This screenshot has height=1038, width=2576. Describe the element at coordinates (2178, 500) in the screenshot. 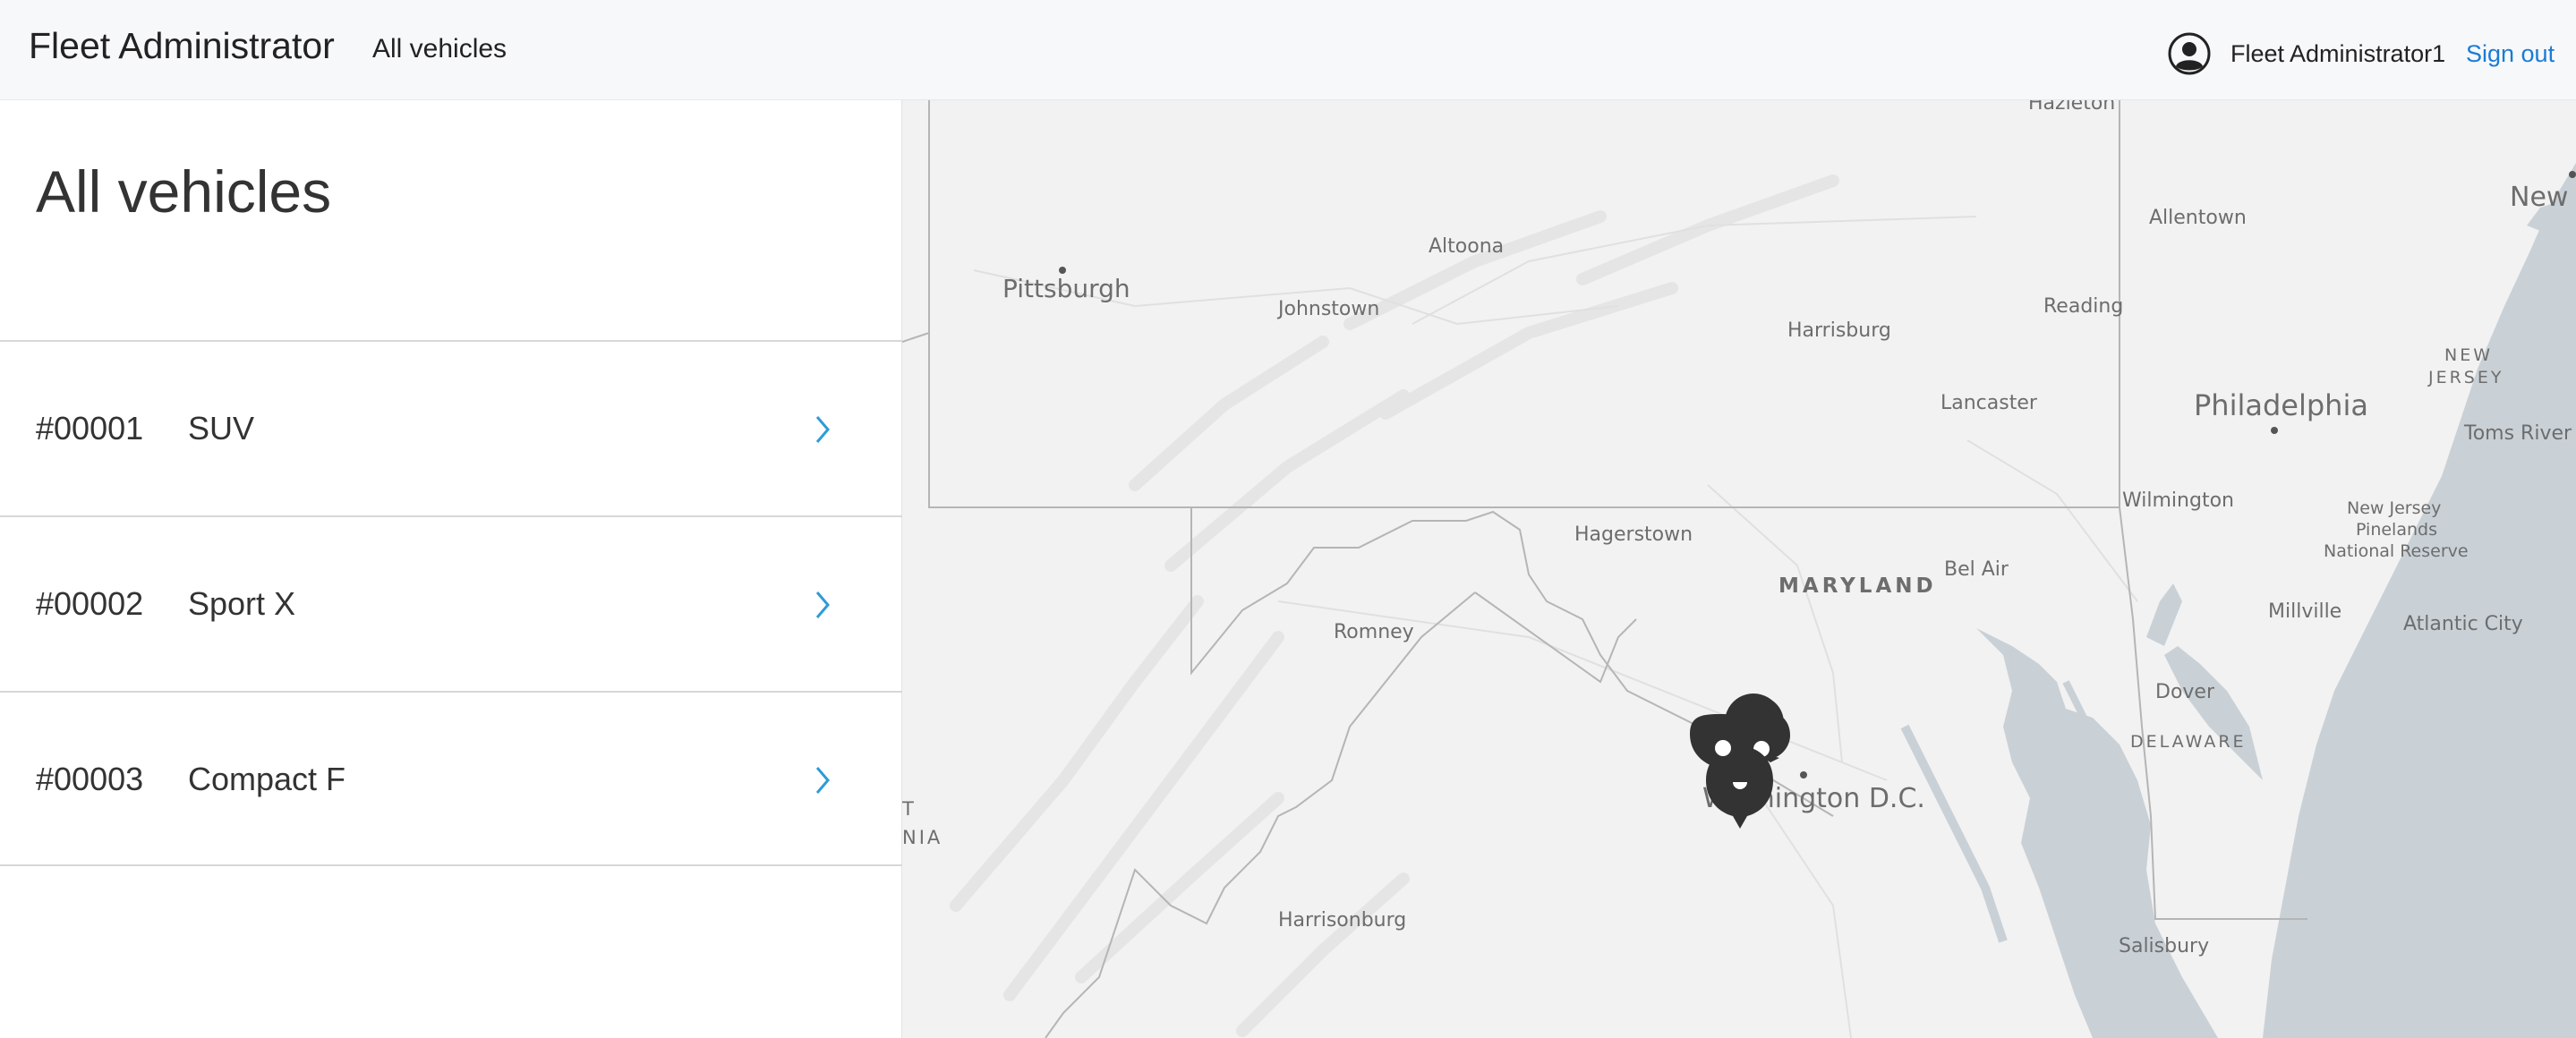

I see `map-label-wilmington: Wilmington` at that location.